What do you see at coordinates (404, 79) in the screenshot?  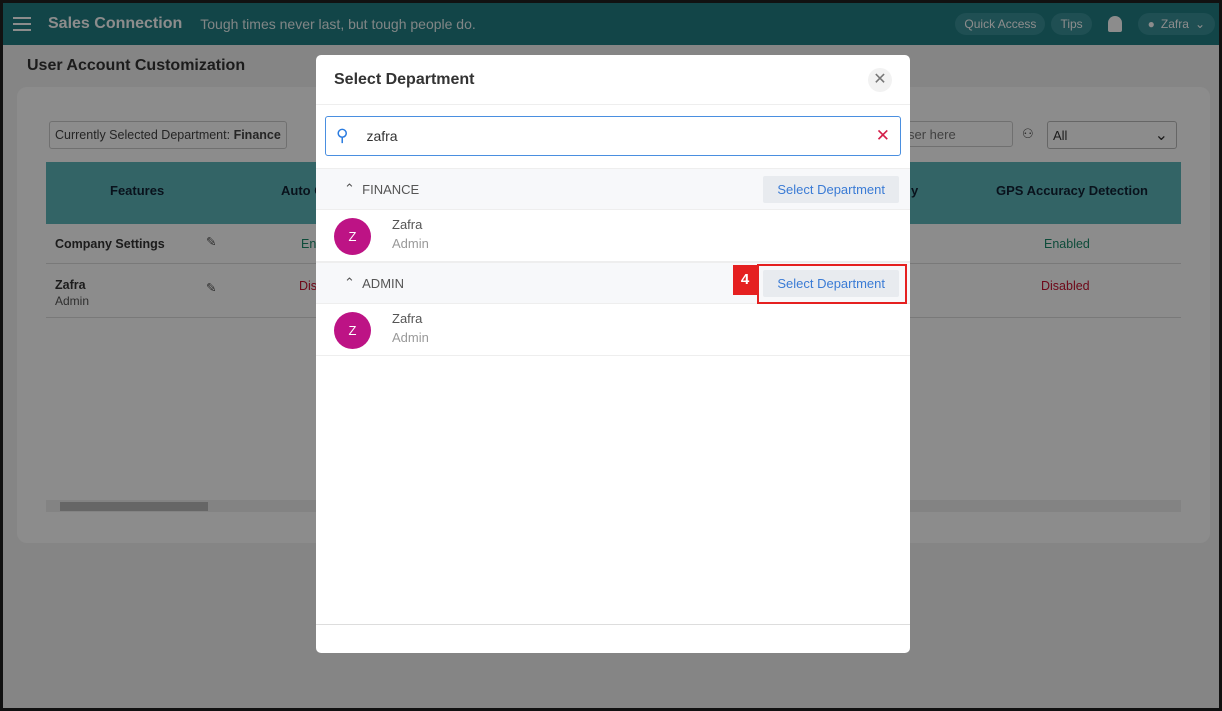 I see `modal-title: Select Department` at bounding box center [404, 79].